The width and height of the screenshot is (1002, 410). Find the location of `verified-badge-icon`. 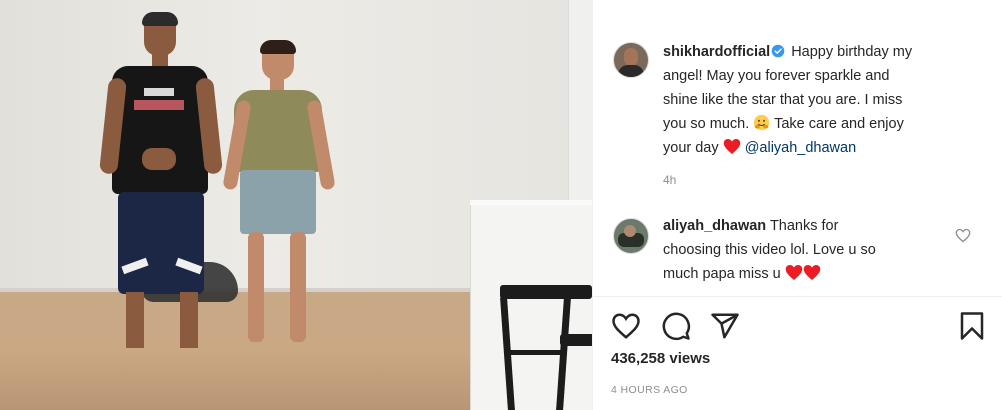

verified-badge-icon is located at coordinates (778, 51).